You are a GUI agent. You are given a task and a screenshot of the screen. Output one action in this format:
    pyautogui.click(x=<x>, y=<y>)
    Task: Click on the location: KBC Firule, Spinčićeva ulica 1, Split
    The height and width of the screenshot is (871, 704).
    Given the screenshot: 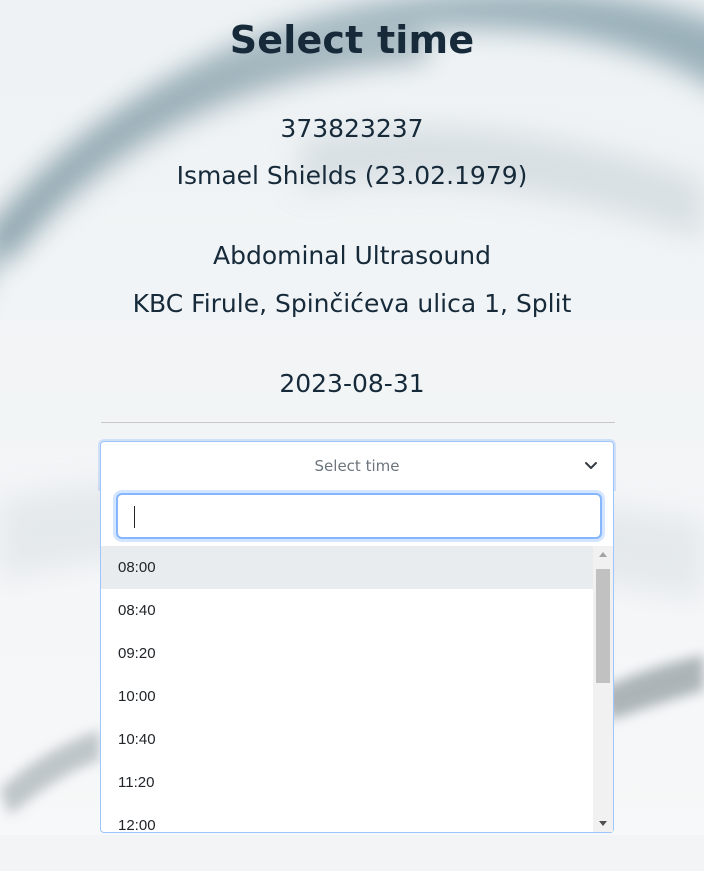 What is the action you would take?
    pyautogui.click(x=352, y=303)
    